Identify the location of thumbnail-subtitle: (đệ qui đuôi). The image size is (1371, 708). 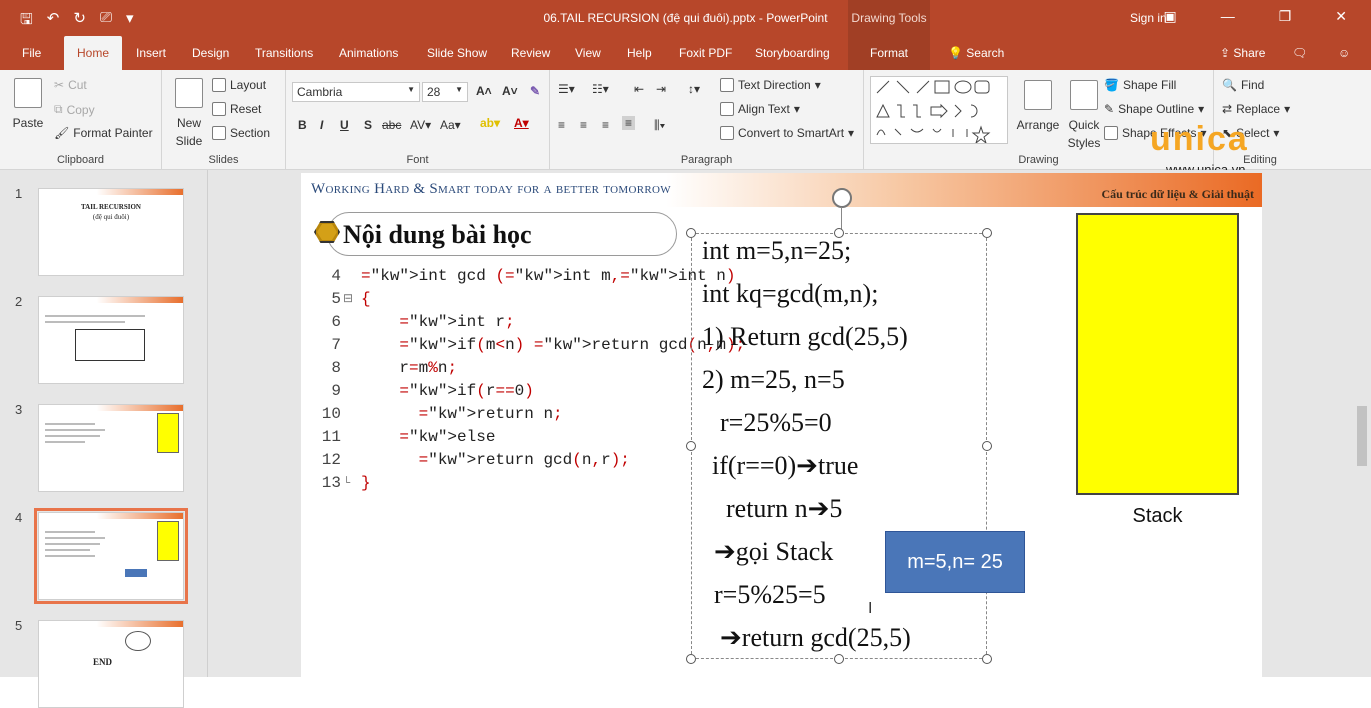
(111, 217).